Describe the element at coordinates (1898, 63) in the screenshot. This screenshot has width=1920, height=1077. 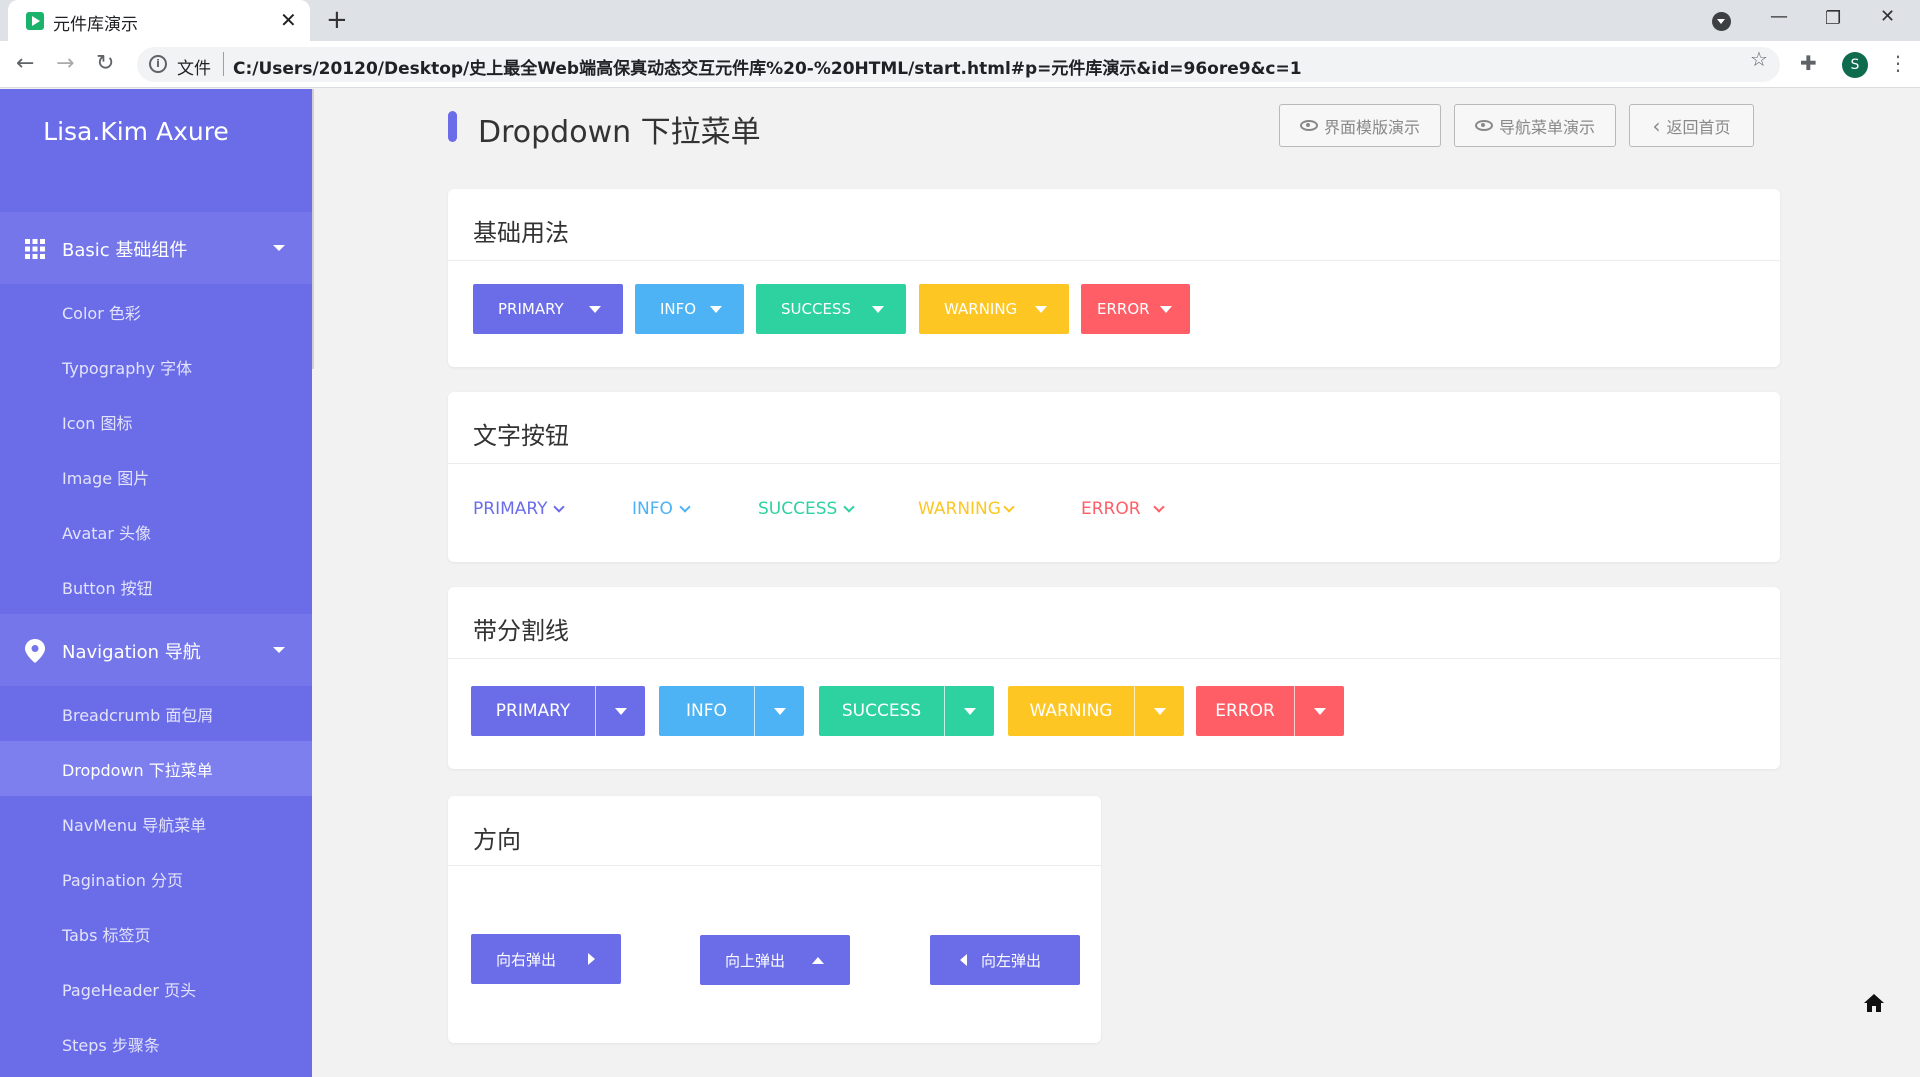
I see `more-menu-icon: ⋮` at that location.